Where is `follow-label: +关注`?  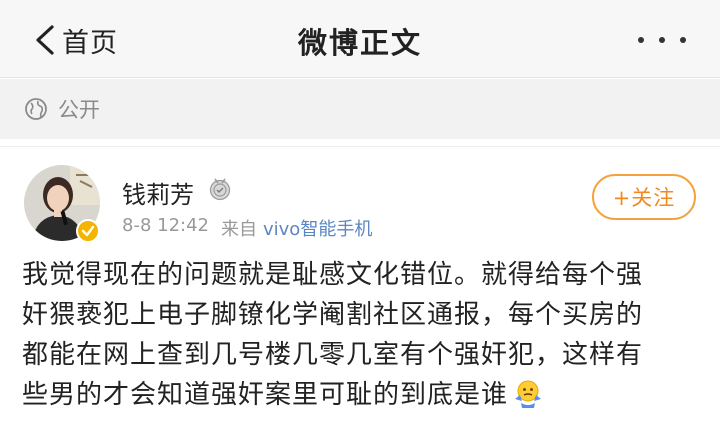
follow-label: +关注 is located at coordinates (644, 198).